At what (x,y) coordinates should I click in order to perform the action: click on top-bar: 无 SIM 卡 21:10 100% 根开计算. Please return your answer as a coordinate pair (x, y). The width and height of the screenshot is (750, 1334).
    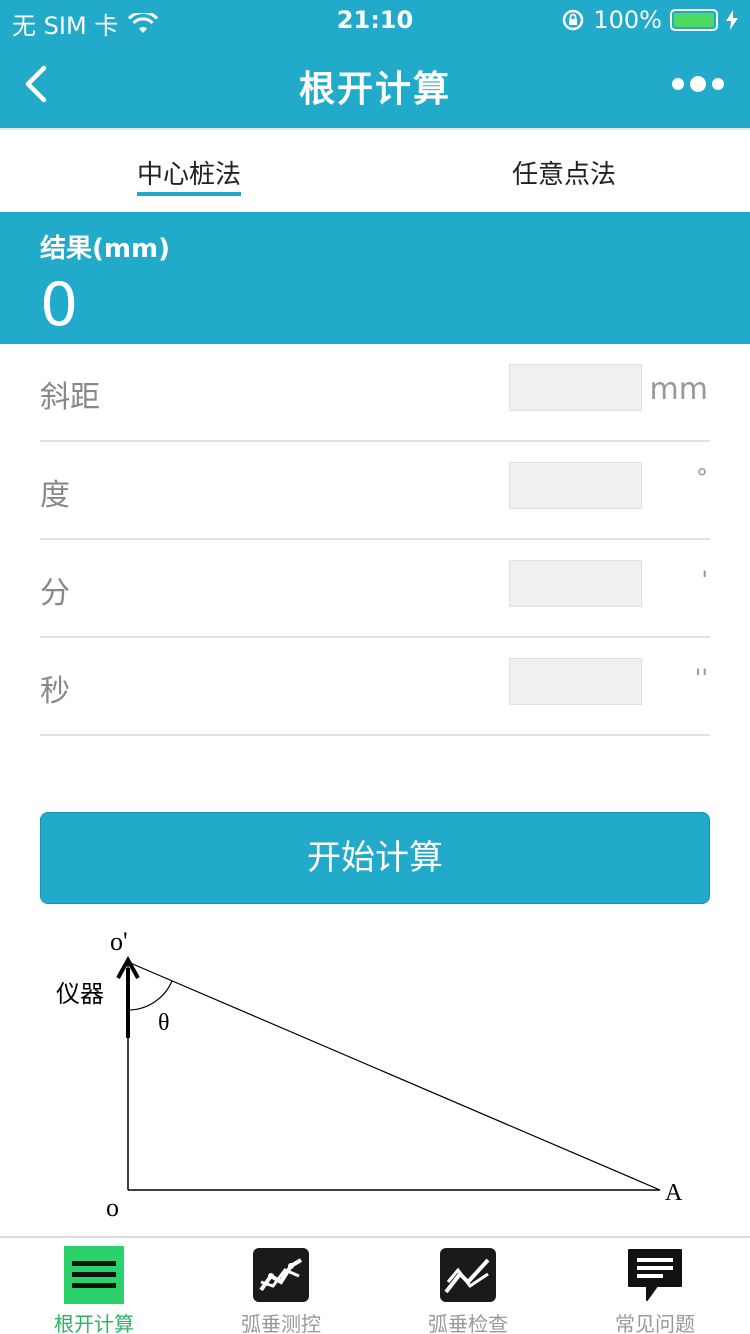
    Looking at the image, I should click on (375, 64).